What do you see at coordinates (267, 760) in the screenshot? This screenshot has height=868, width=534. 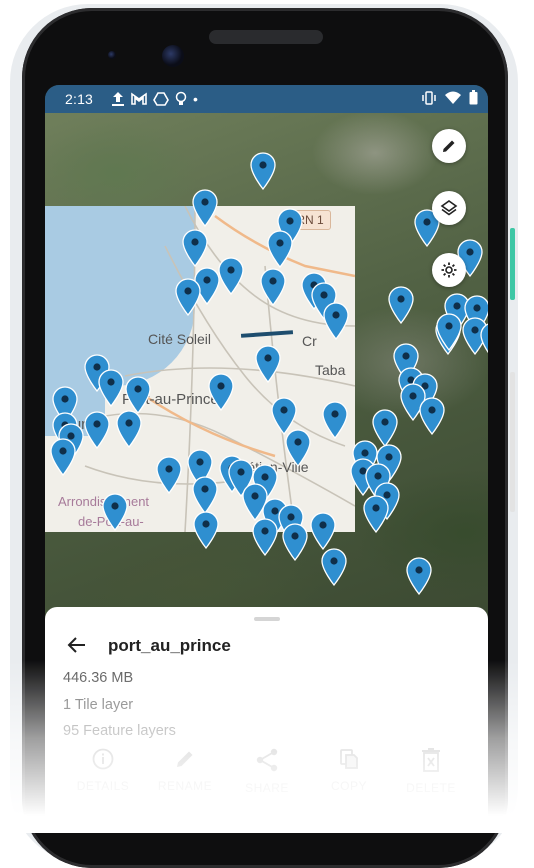 I see `share-icon` at bounding box center [267, 760].